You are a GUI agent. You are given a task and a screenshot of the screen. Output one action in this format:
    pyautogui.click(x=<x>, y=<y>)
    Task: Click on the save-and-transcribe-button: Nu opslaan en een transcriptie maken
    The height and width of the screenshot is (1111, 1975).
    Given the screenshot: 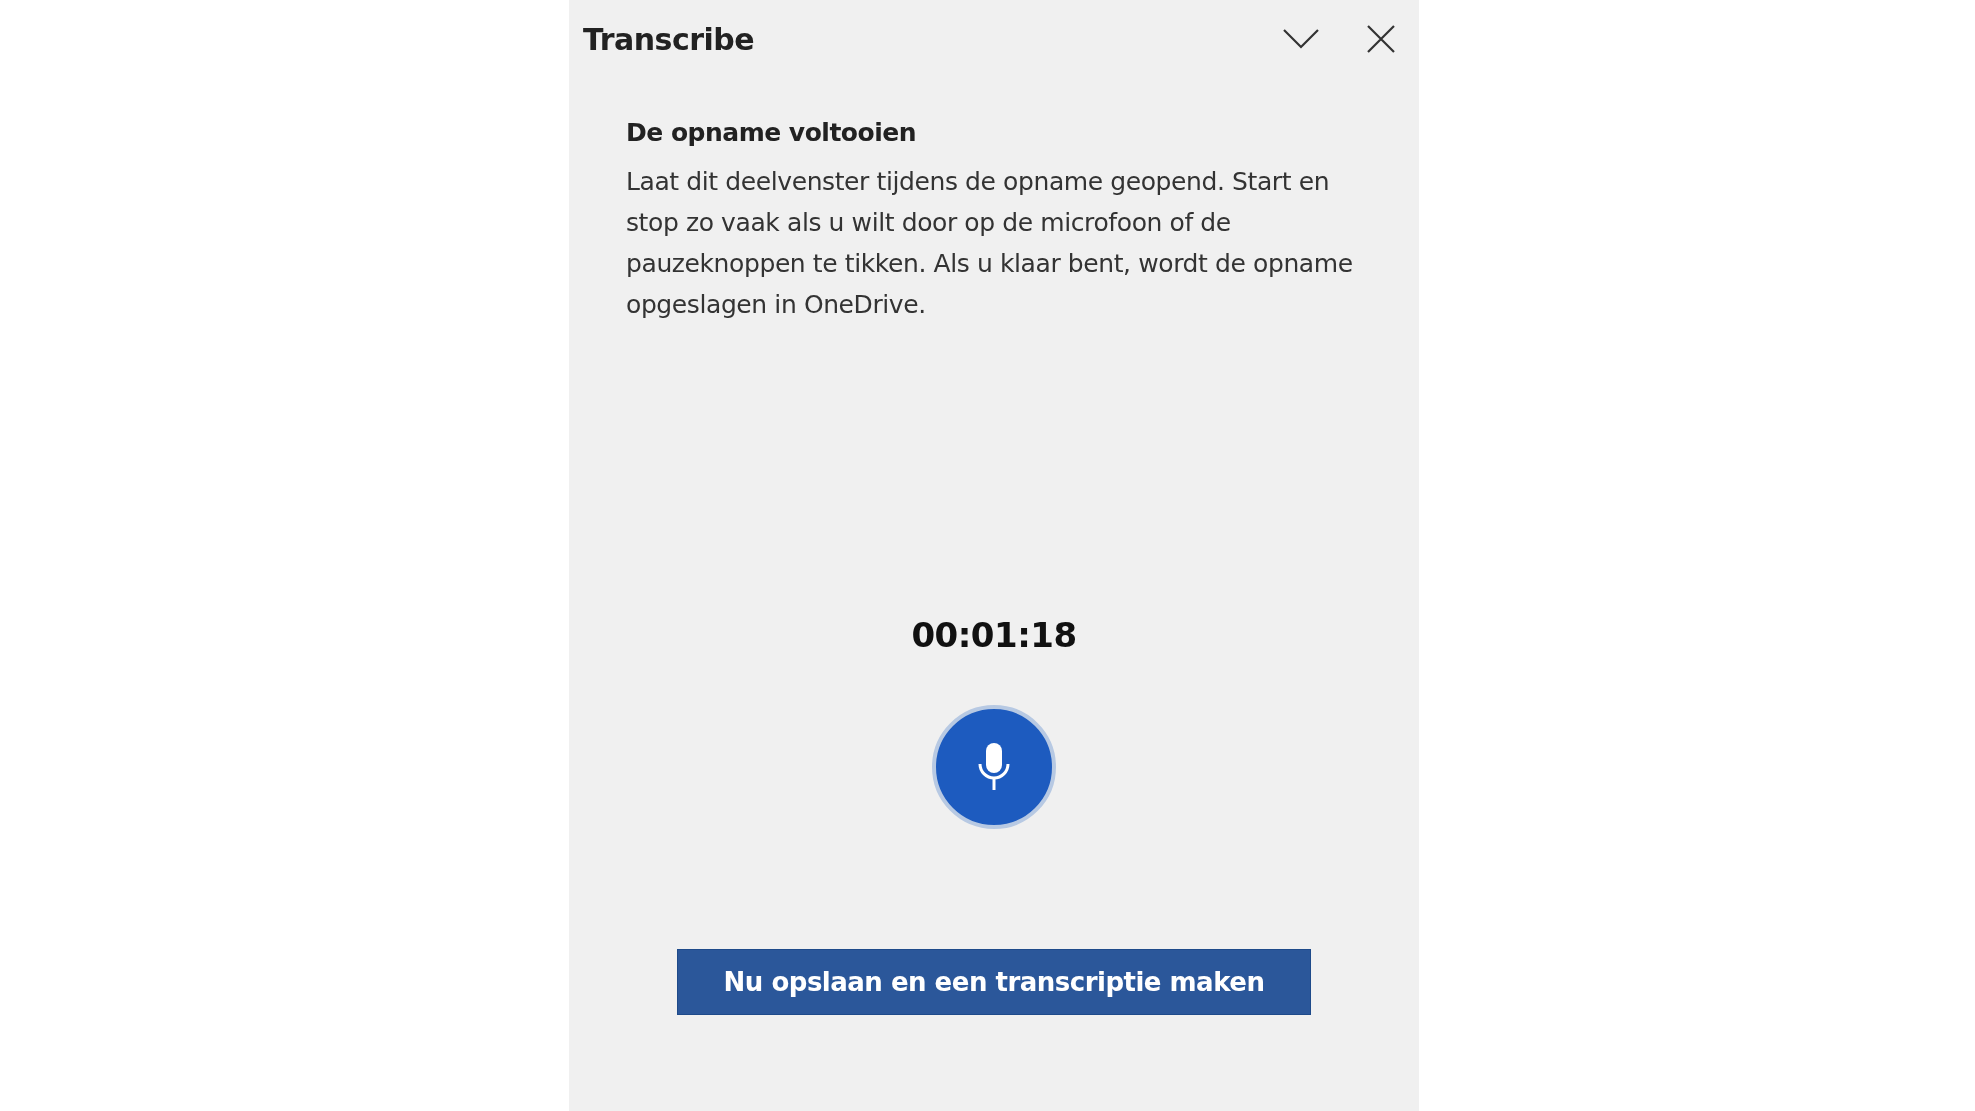 What is the action you would take?
    pyautogui.click(x=994, y=982)
    